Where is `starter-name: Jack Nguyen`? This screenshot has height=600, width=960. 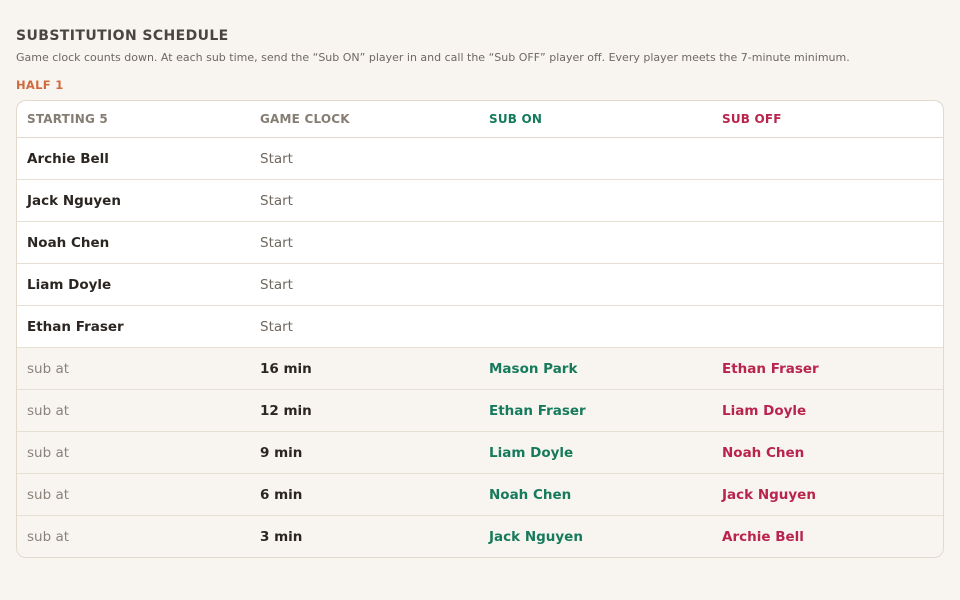
starter-name: Jack Nguyen is located at coordinates (133, 200).